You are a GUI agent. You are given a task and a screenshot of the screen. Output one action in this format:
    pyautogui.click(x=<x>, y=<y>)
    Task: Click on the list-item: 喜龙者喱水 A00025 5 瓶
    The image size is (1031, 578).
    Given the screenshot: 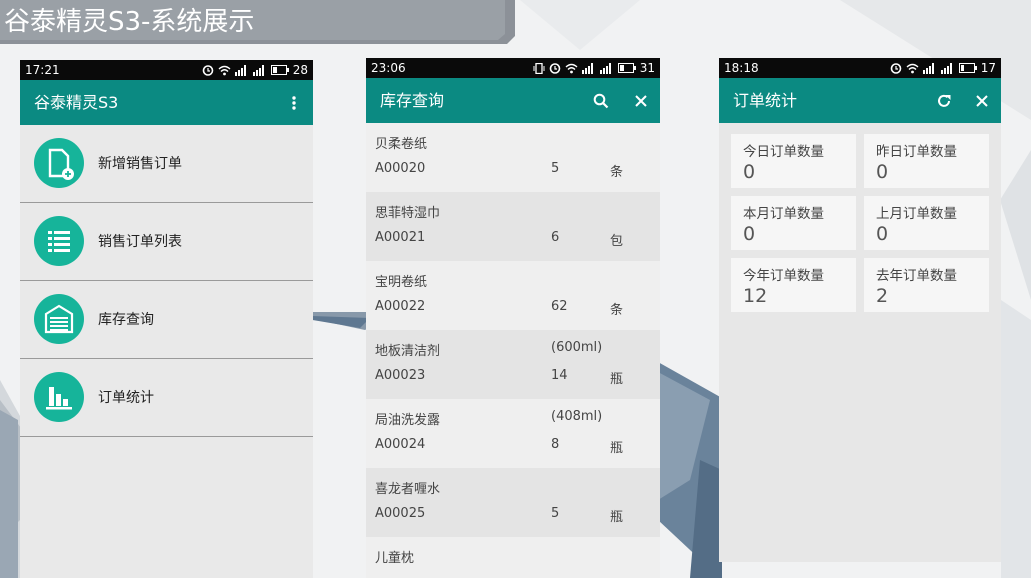 What is the action you would take?
    pyautogui.click(x=513, y=502)
    